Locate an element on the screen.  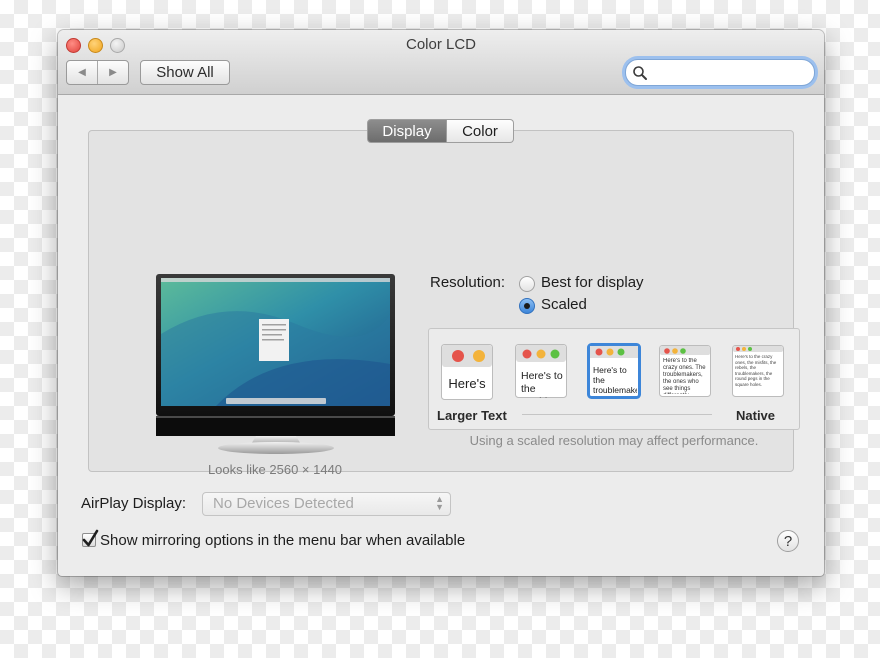
scale-option-1-text: Here's is located at coordinates (467, 383).